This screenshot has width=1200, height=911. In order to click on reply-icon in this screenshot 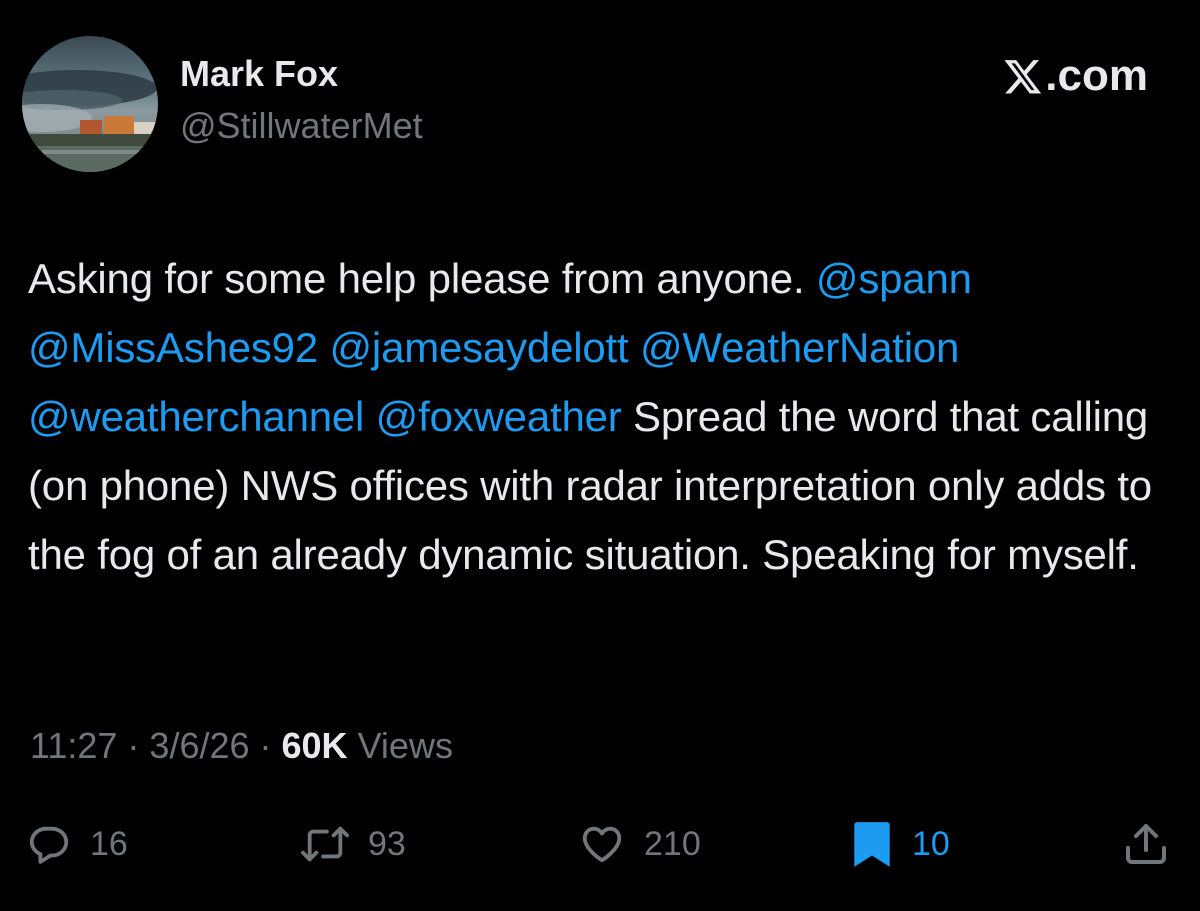, I will do `click(49, 845)`.